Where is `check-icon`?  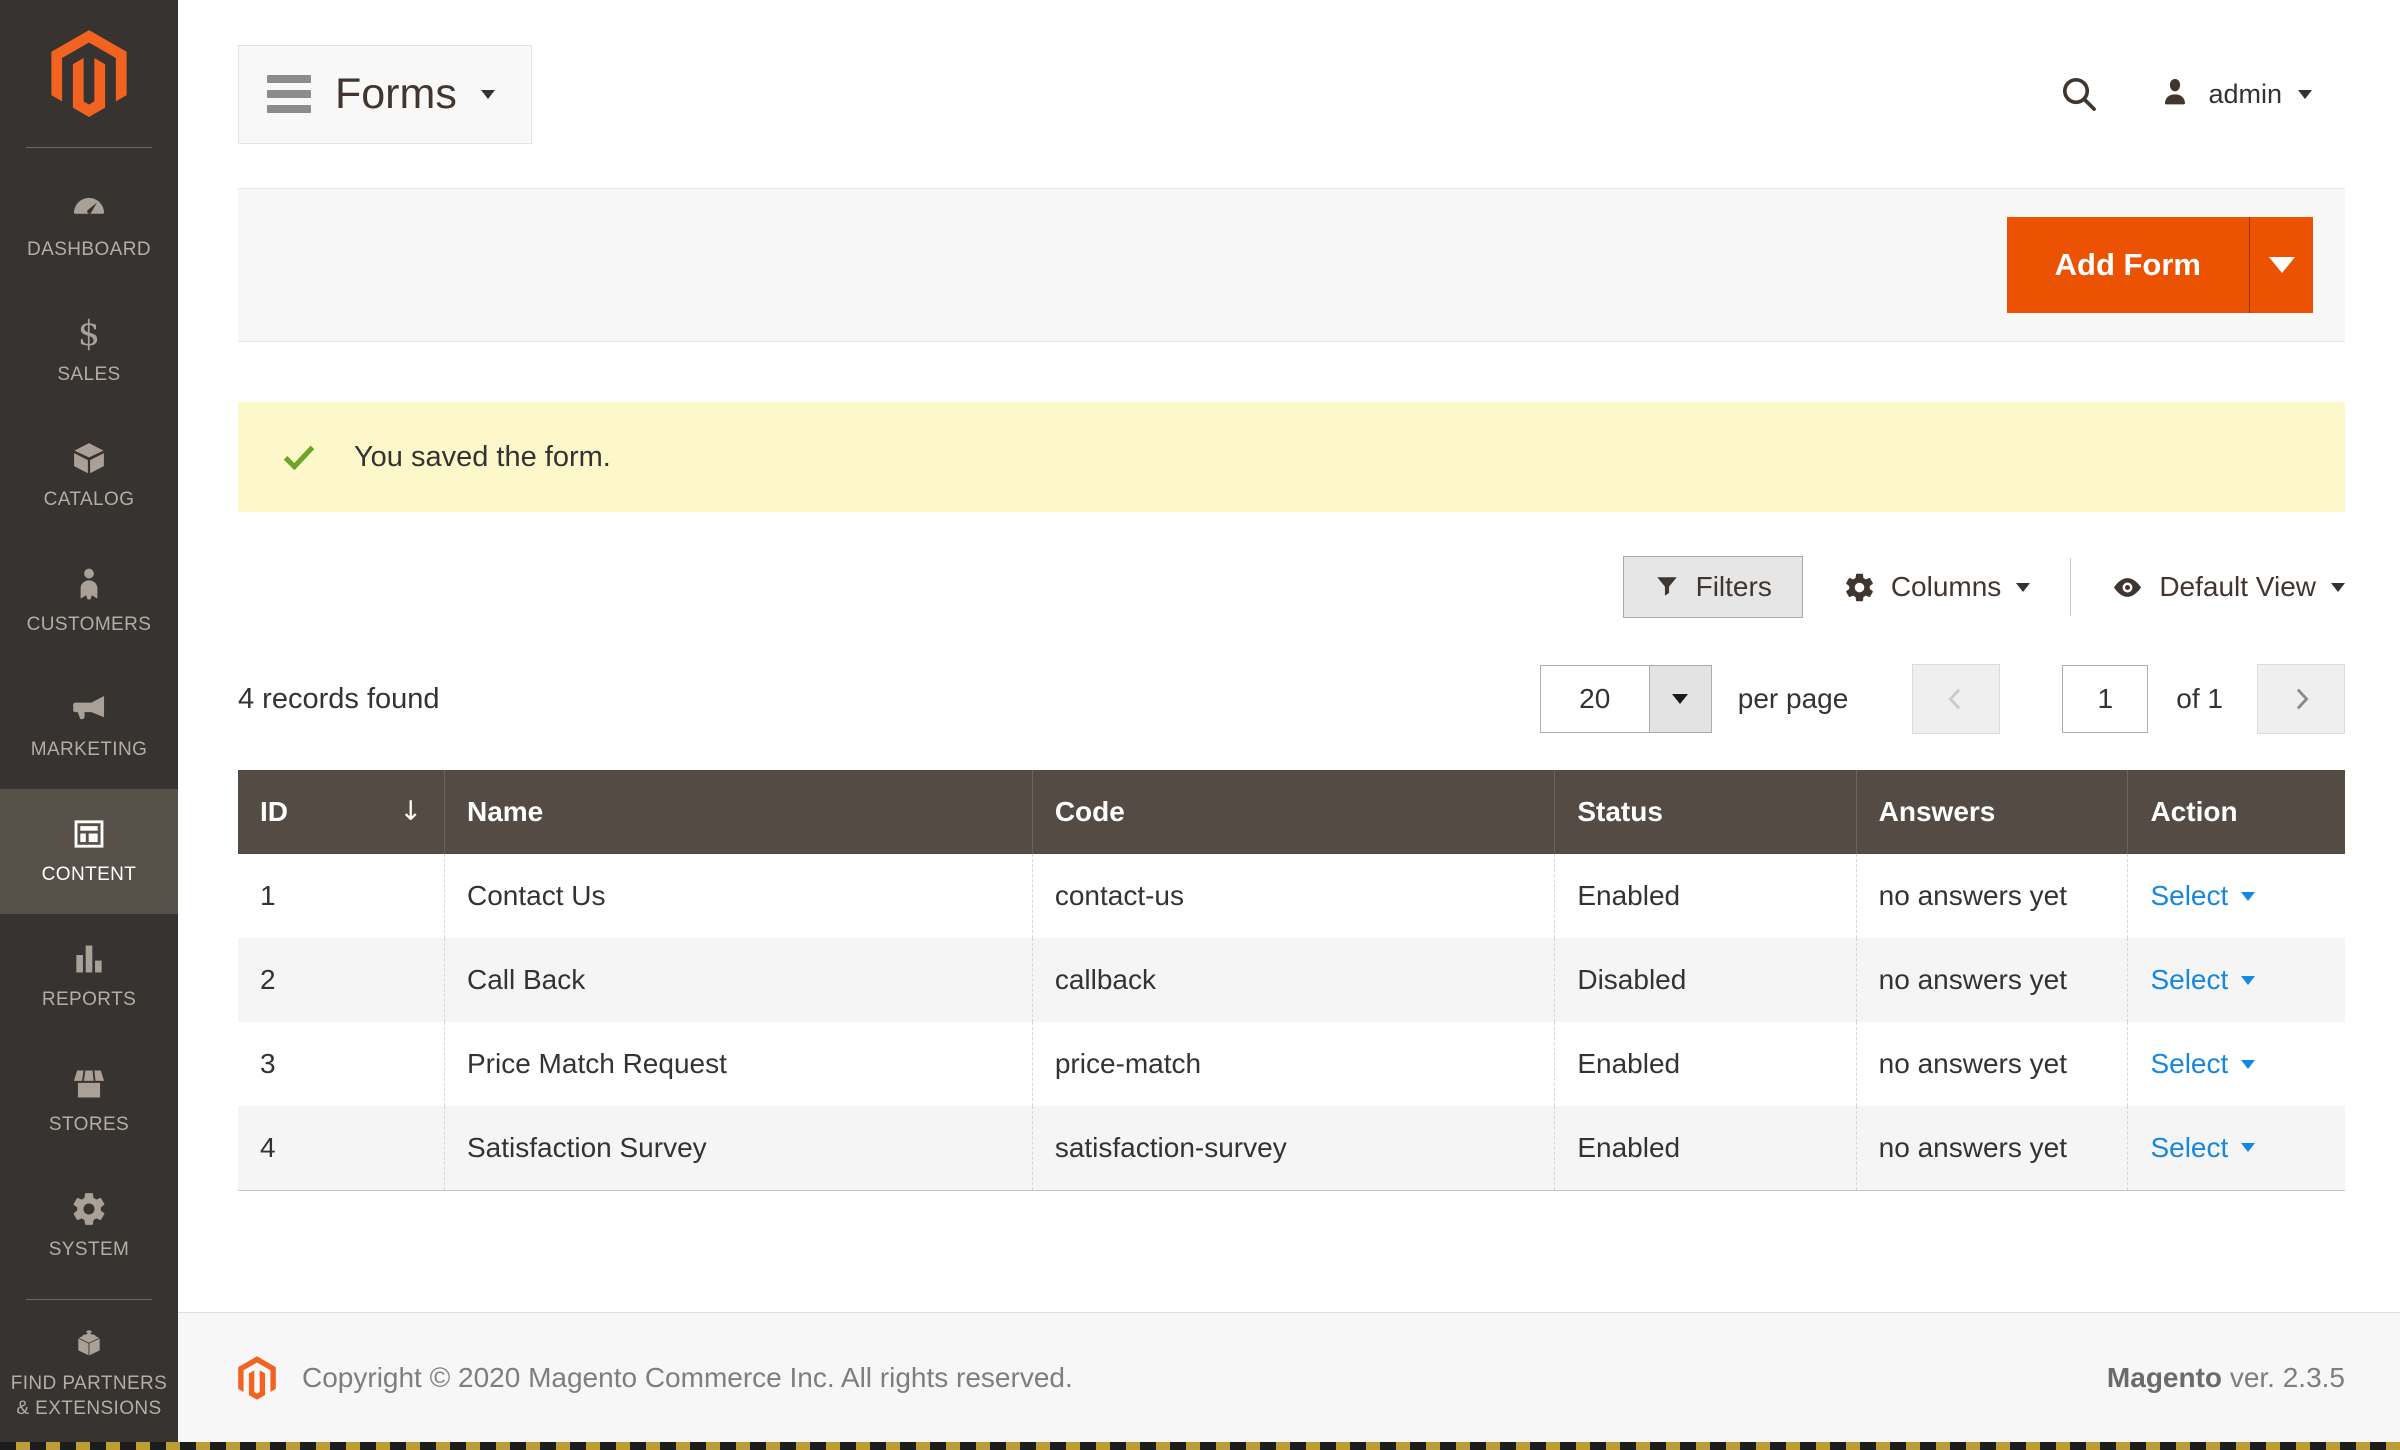
check-icon is located at coordinates (299, 457).